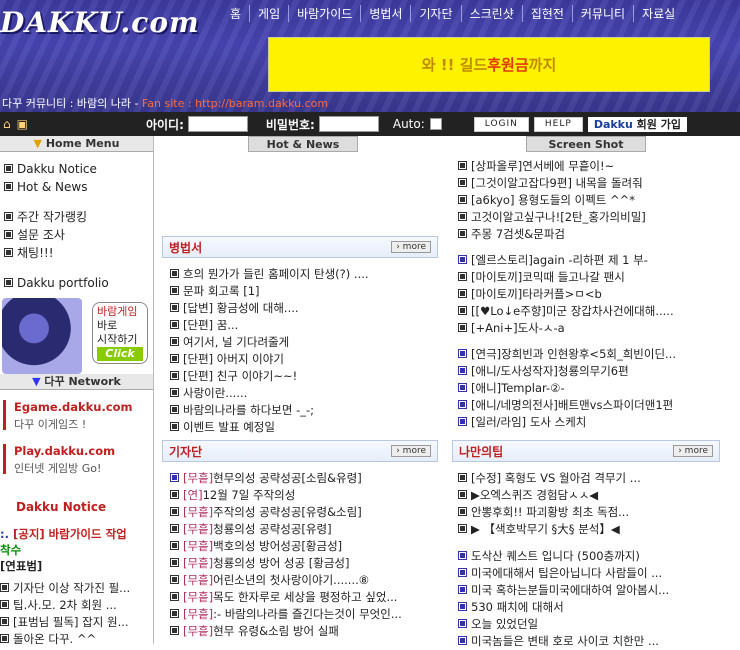  I want to click on egame-title: Egame.dakku.com, so click(73, 407).